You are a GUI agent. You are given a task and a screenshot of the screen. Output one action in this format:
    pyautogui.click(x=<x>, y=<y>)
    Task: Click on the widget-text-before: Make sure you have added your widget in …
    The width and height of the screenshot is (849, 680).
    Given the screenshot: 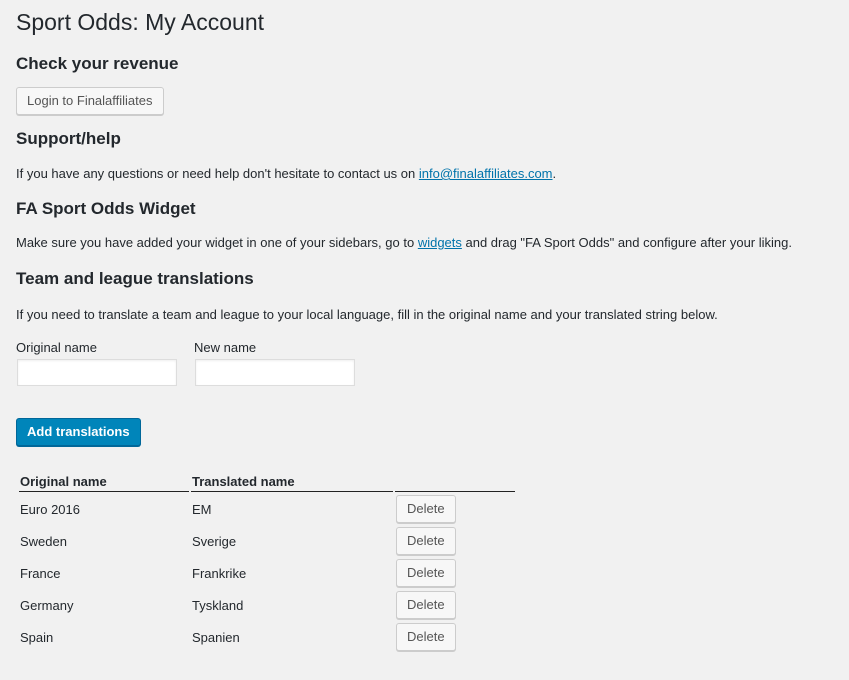 What is the action you would take?
    pyautogui.click(x=217, y=242)
    